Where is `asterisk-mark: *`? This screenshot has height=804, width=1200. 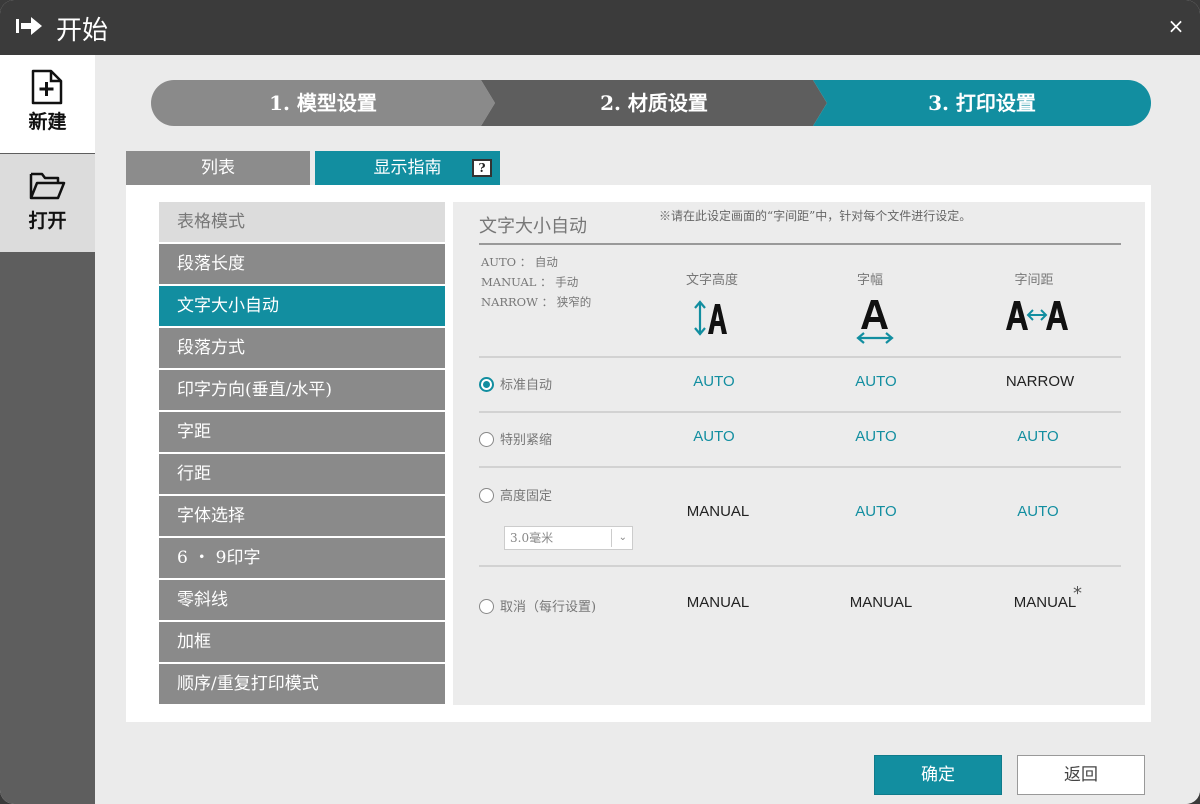 asterisk-mark: * is located at coordinates (1077, 593).